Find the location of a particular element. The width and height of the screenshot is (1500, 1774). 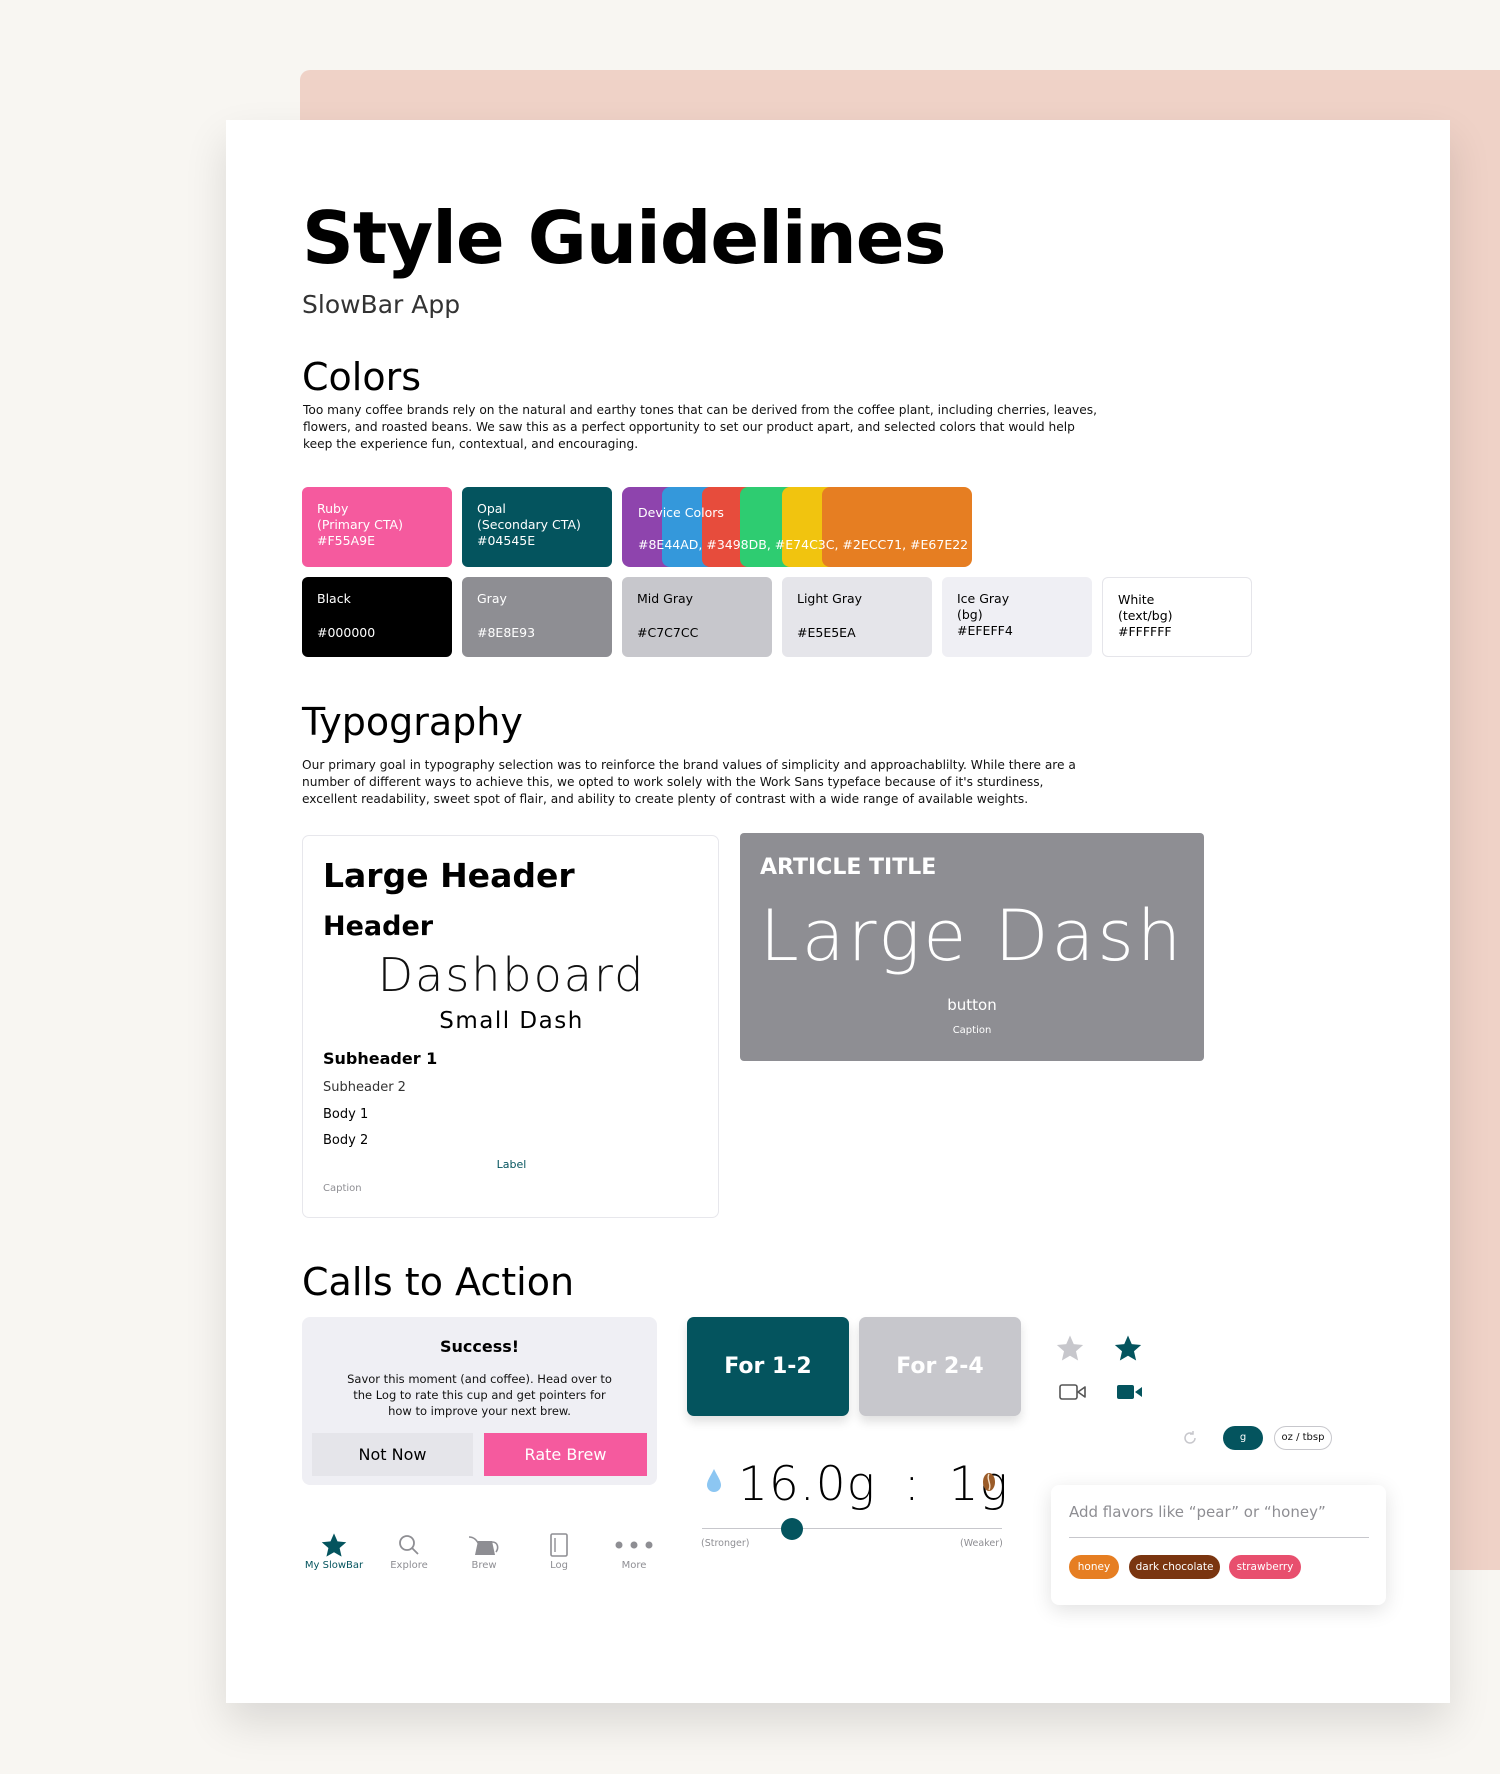

star-icon is located at coordinates (334, 1545).